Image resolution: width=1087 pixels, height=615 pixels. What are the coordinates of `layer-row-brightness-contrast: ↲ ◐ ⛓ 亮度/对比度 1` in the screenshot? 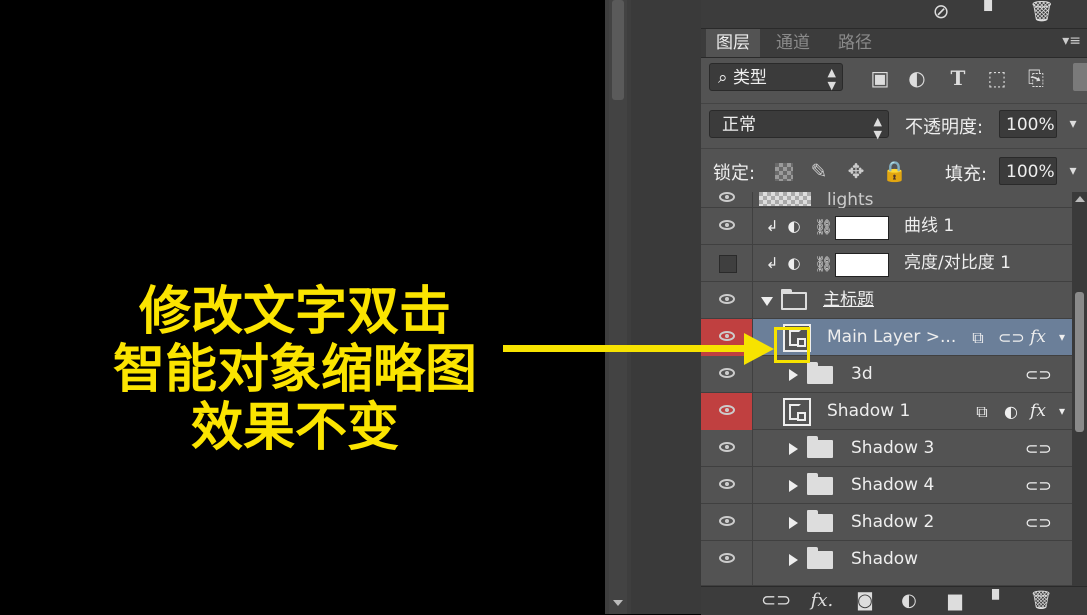 It's located at (887, 263).